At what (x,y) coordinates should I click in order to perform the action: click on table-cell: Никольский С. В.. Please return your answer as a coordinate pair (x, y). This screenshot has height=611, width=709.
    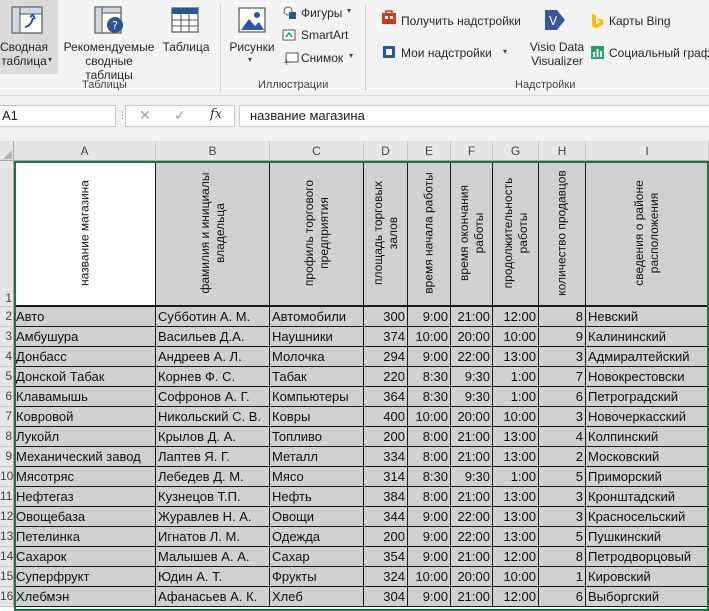
    Looking at the image, I should click on (213, 417).